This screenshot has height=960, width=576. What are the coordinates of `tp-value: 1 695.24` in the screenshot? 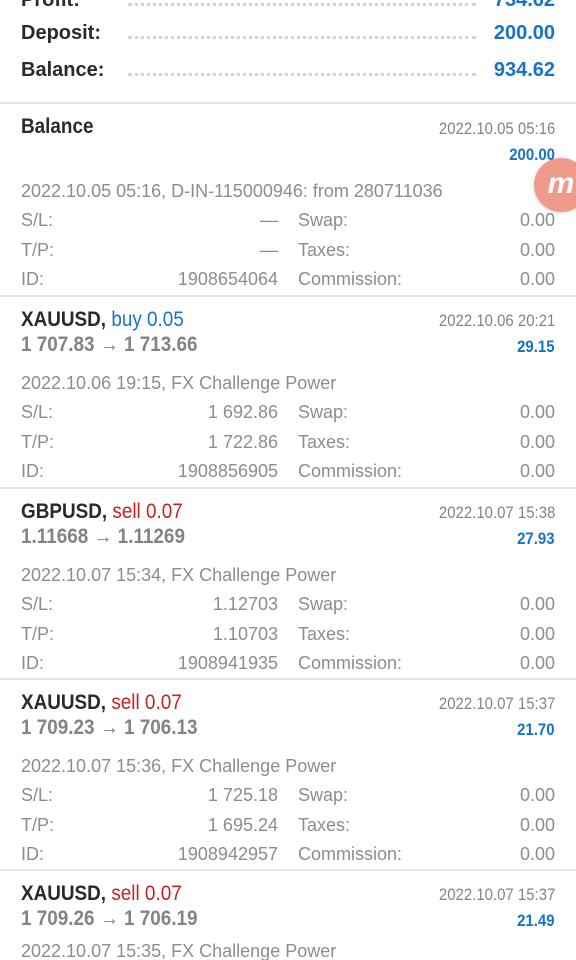 It's located at (242, 825).